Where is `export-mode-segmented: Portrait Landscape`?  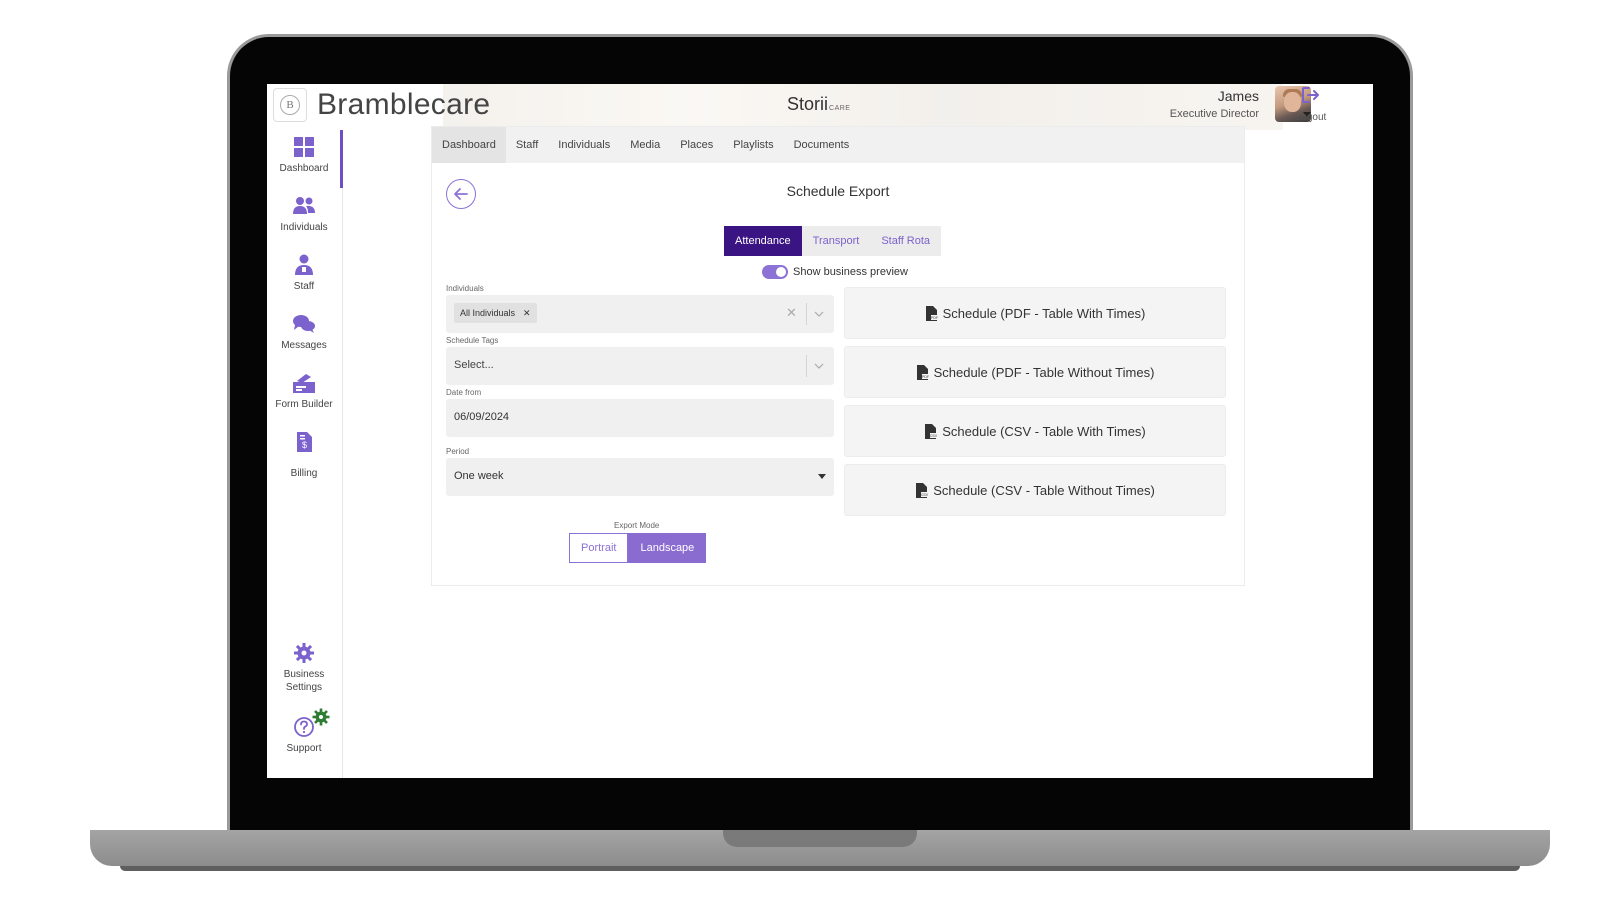
export-mode-segmented: Portrait Landscape is located at coordinates (638, 548).